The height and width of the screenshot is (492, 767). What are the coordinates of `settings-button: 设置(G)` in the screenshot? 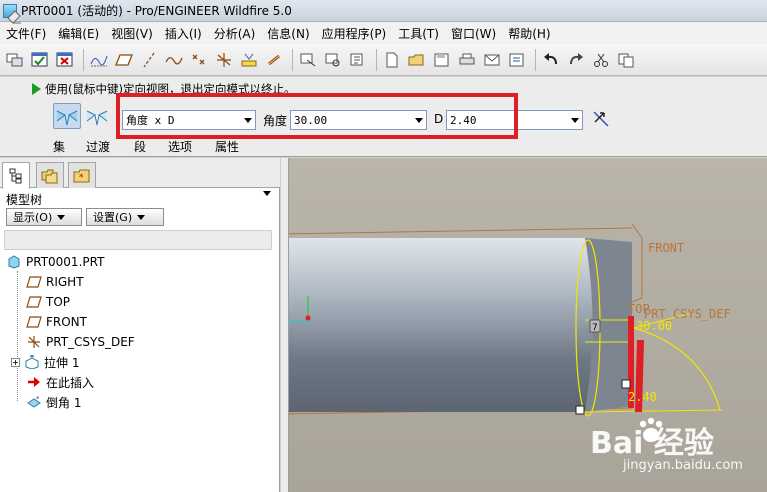 It's located at (125, 217).